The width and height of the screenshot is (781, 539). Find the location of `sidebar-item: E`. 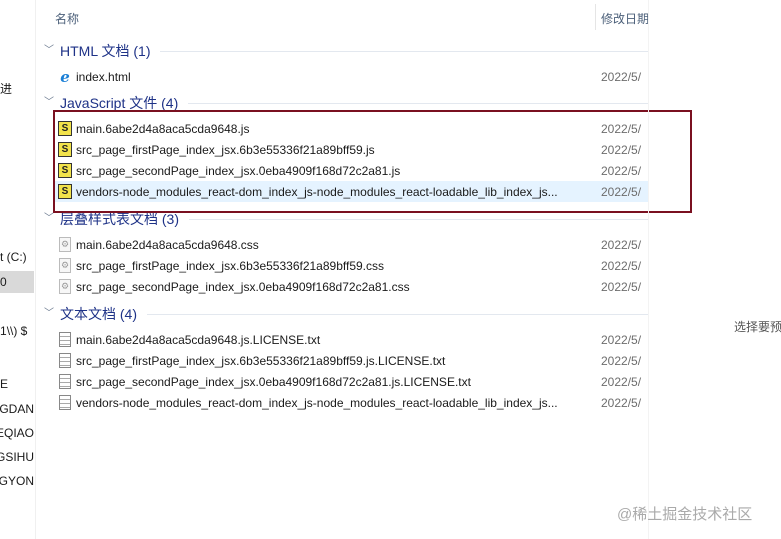

sidebar-item: E is located at coordinates (17, 384).